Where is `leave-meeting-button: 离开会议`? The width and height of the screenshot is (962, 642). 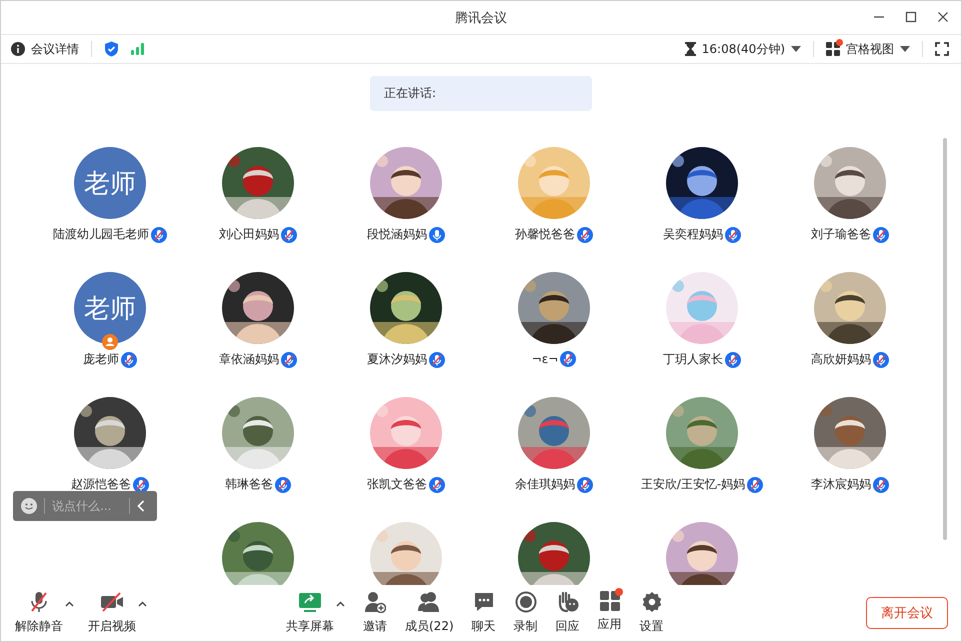
leave-meeting-button: 离开会议 is located at coordinates (907, 613).